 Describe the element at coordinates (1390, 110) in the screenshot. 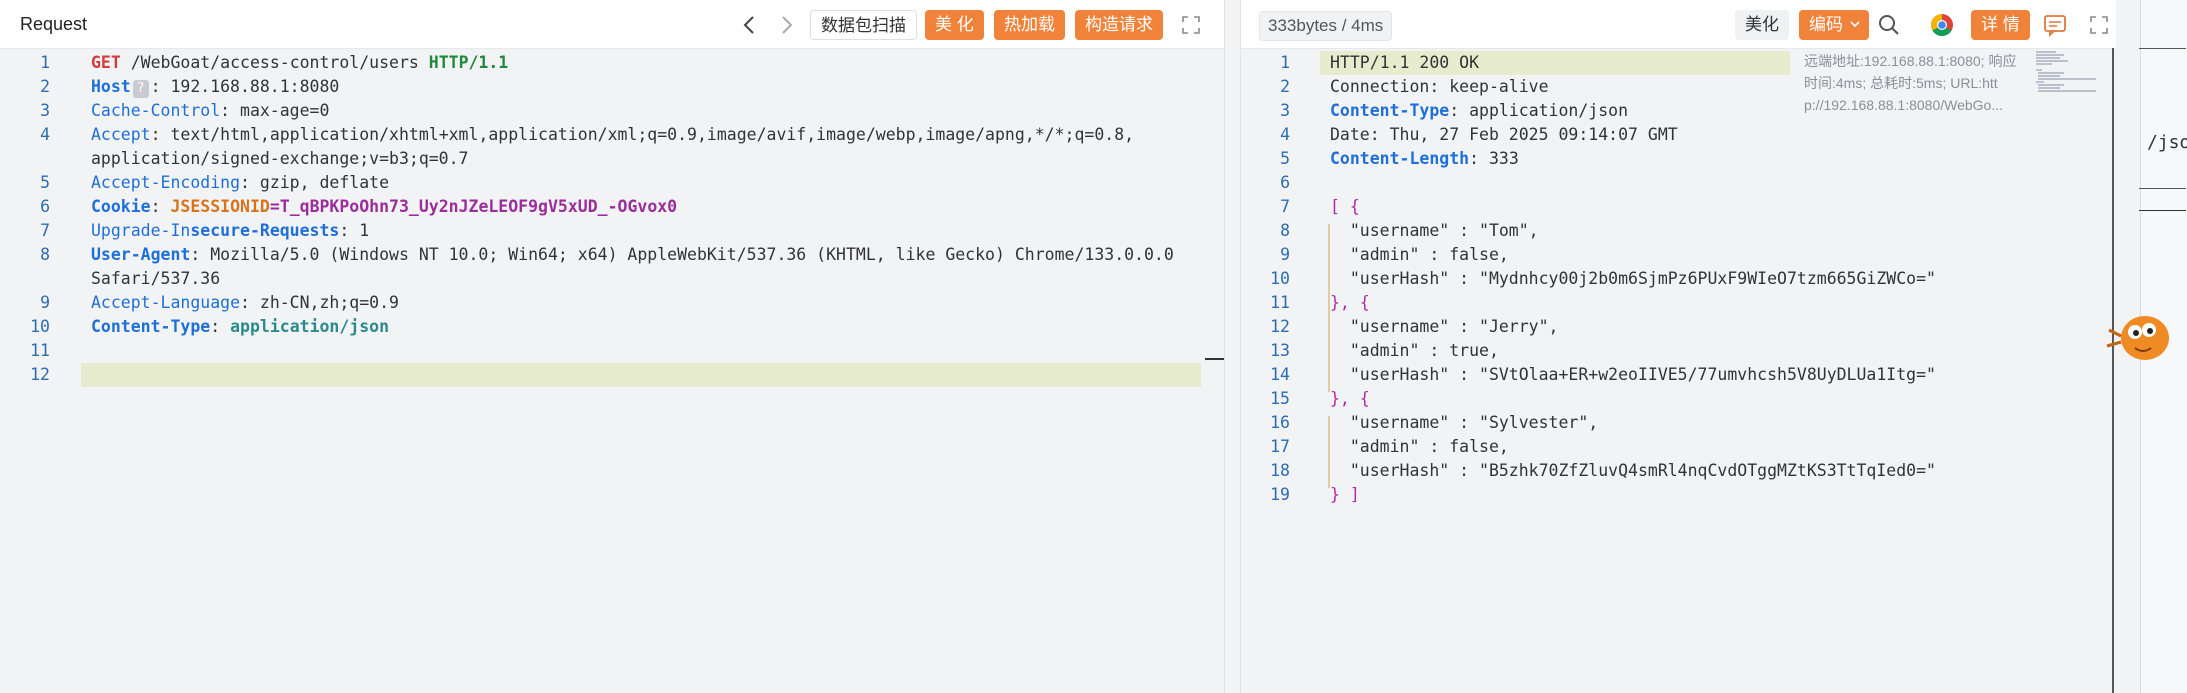

I see `code-token: Content-Type` at that location.